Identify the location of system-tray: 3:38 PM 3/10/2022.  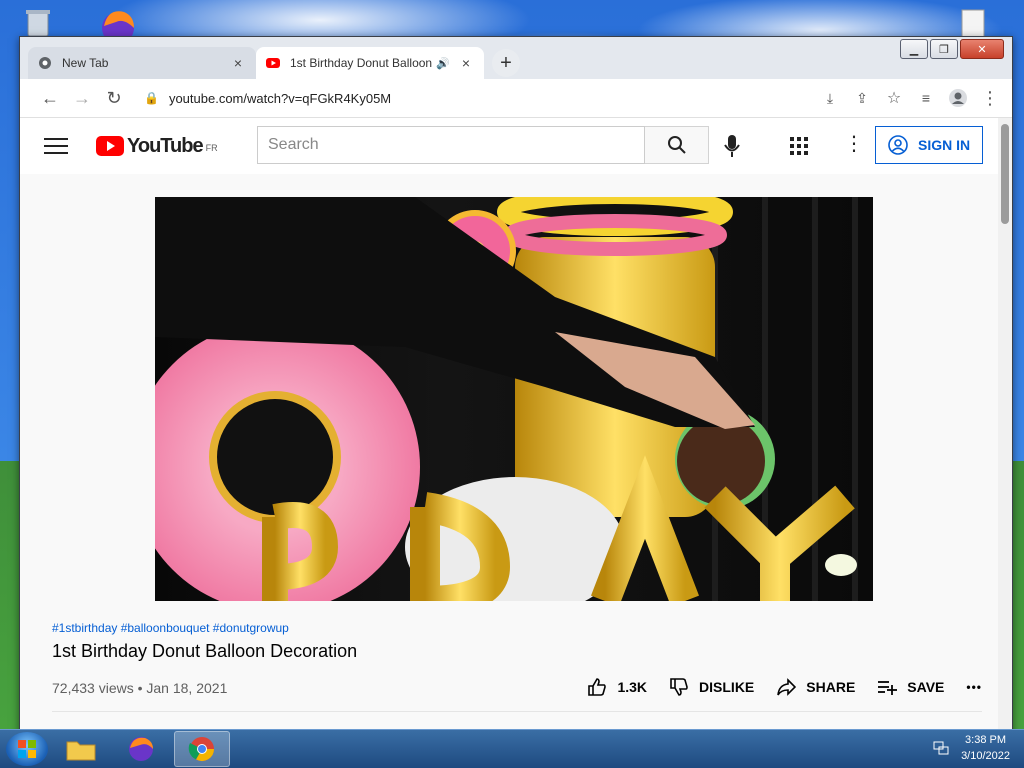
(971, 748).